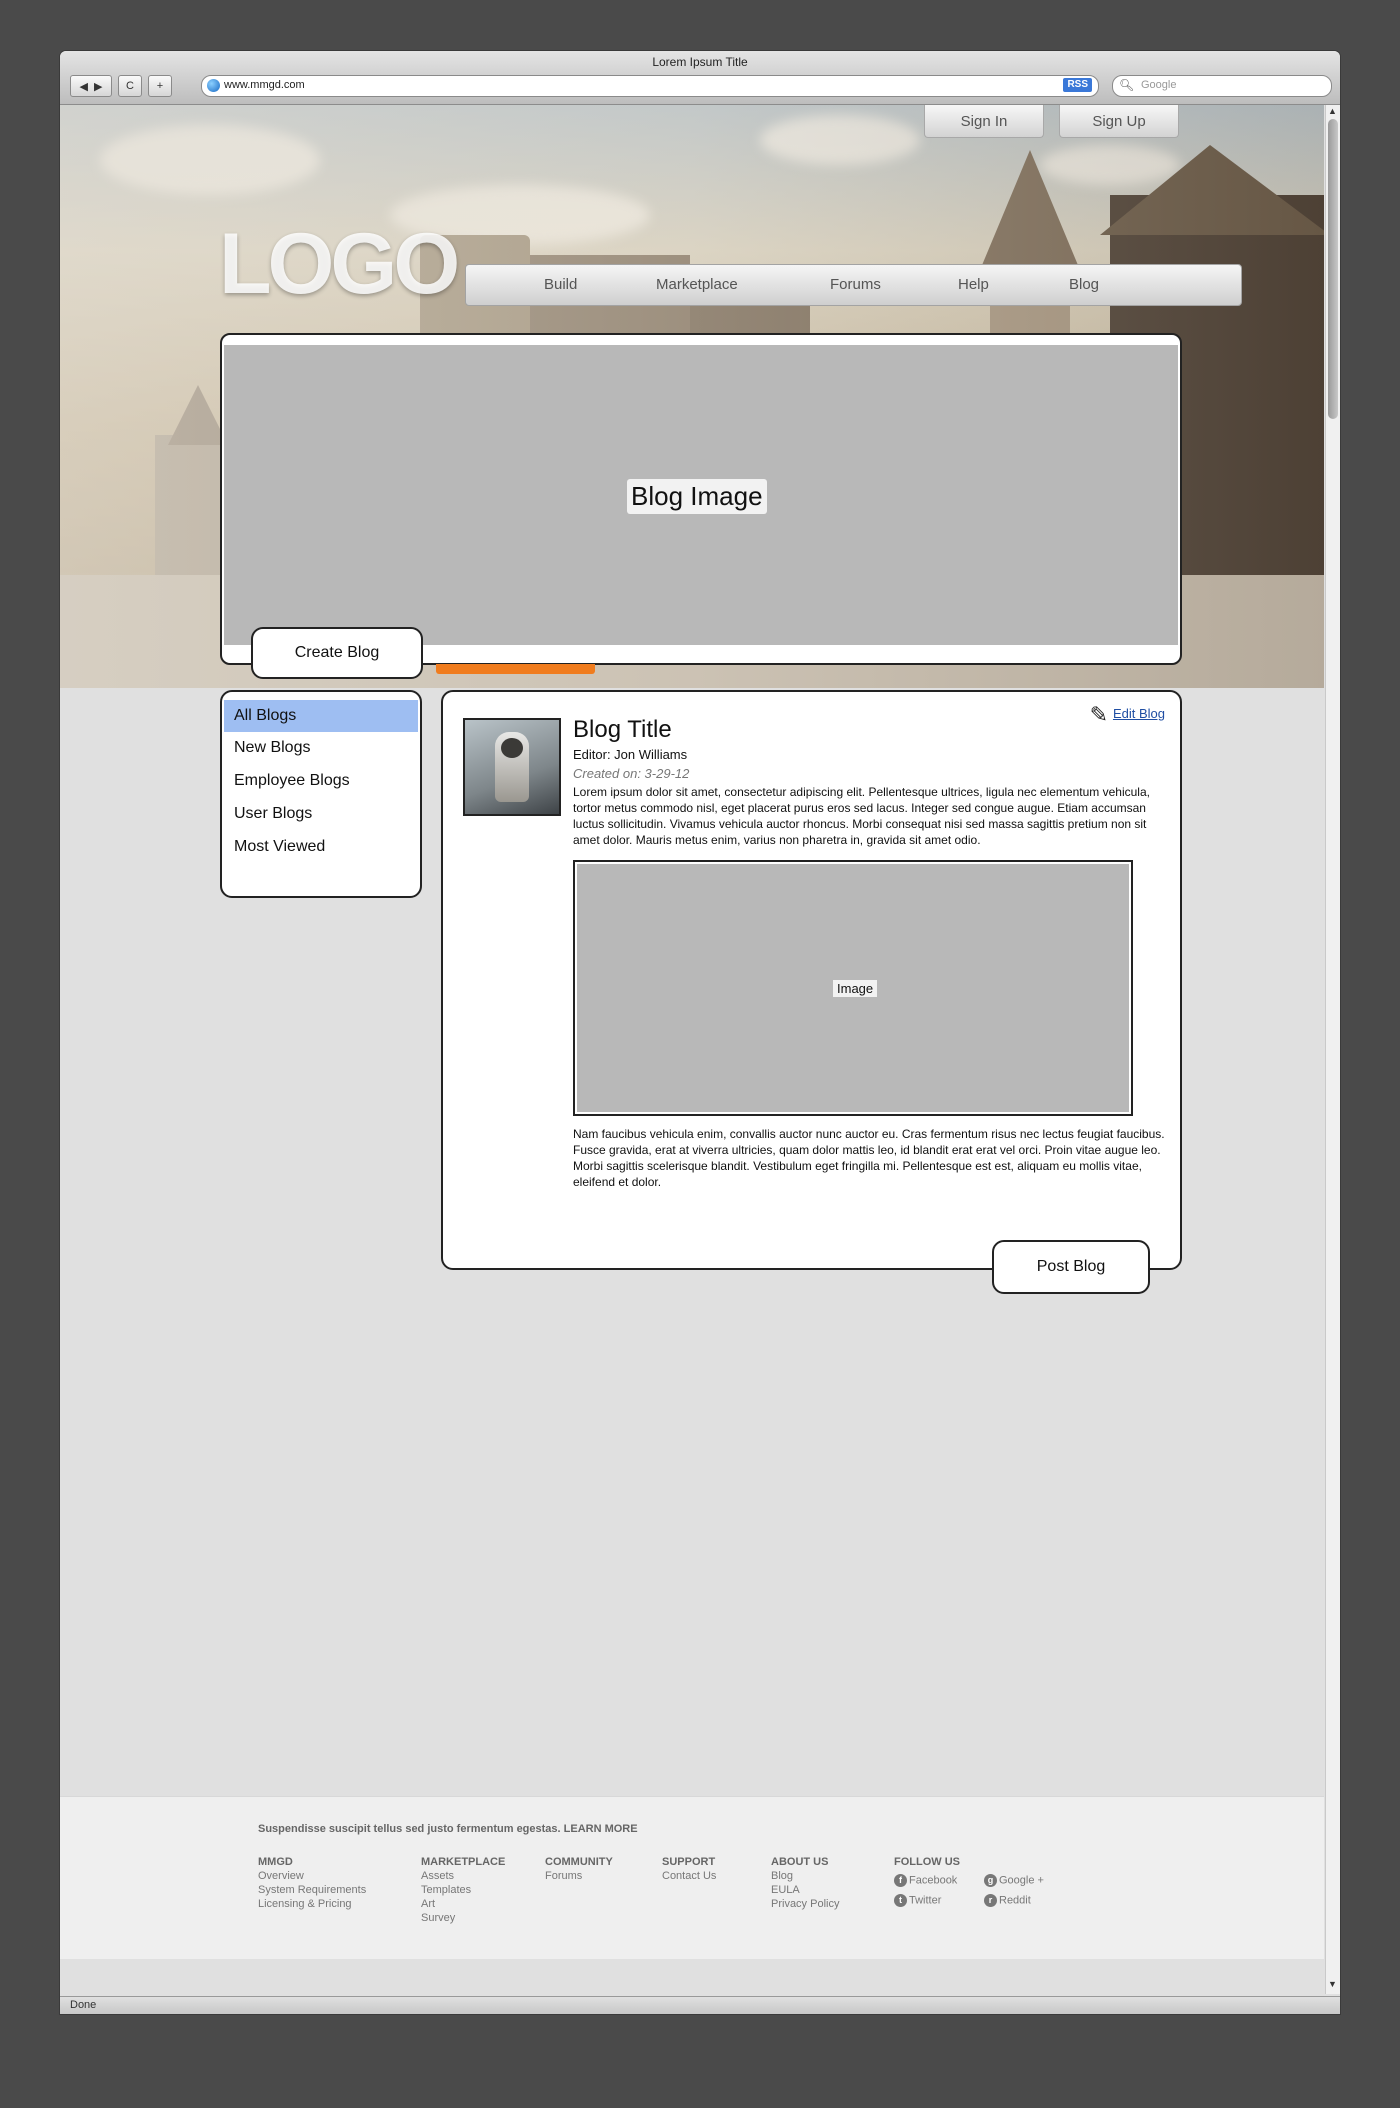 The height and width of the screenshot is (2108, 1400). Describe the element at coordinates (925, 1900) in the screenshot. I see `twitter-label: Twitter` at that location.